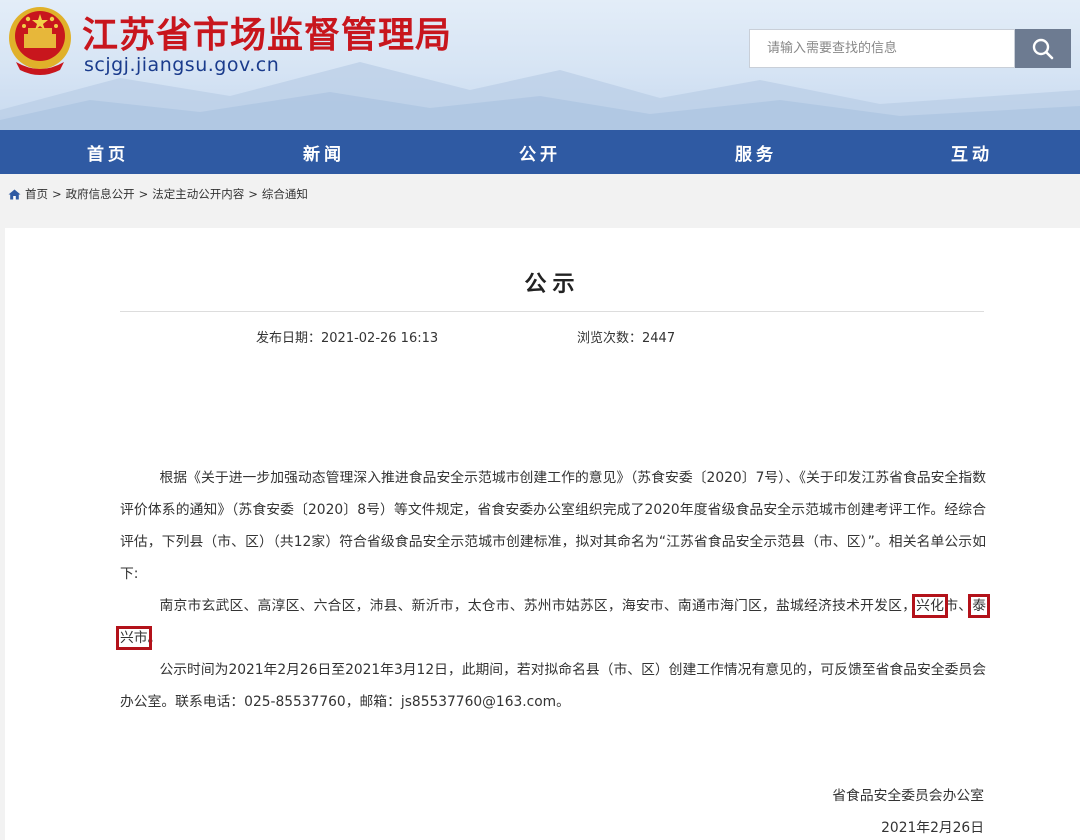 This screenshot has width=1080, height=840. I want to click on national-emblem-icon, so click(40, 41).